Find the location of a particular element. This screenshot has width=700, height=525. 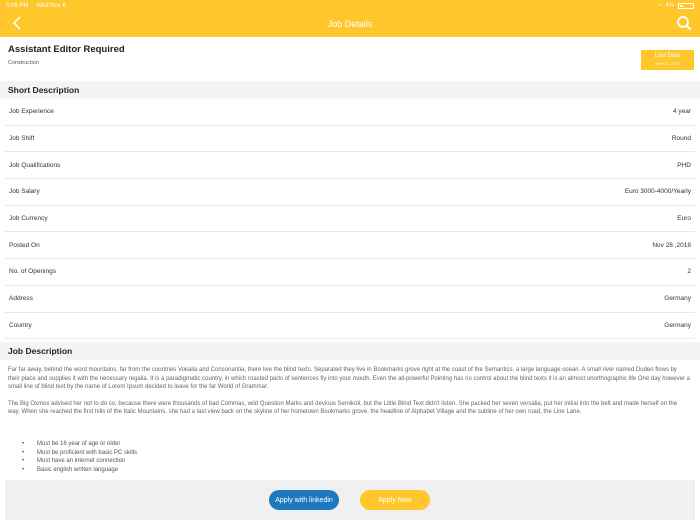

detail-value: Euro 3000-4000/Yearly is located at coordinates (657, 192).